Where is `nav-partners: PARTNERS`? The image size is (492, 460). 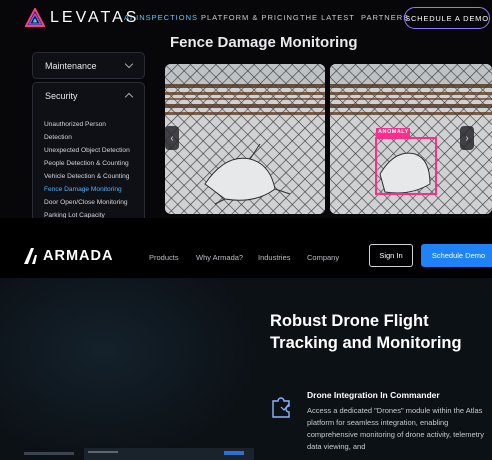 nav-partners: PARTNERS is located at coordinates (385, 17).